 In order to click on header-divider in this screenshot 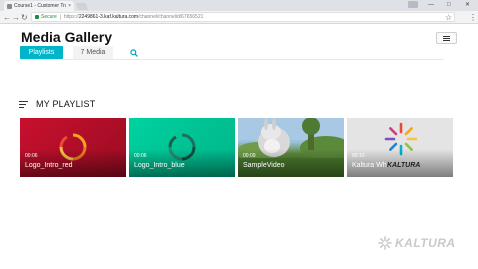, I will do `click(232, 59)`.